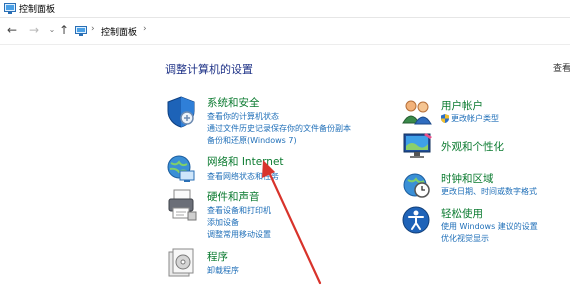  I want to click on link-optimize-visual-display: 优化视觉显示, so click(465, 238).